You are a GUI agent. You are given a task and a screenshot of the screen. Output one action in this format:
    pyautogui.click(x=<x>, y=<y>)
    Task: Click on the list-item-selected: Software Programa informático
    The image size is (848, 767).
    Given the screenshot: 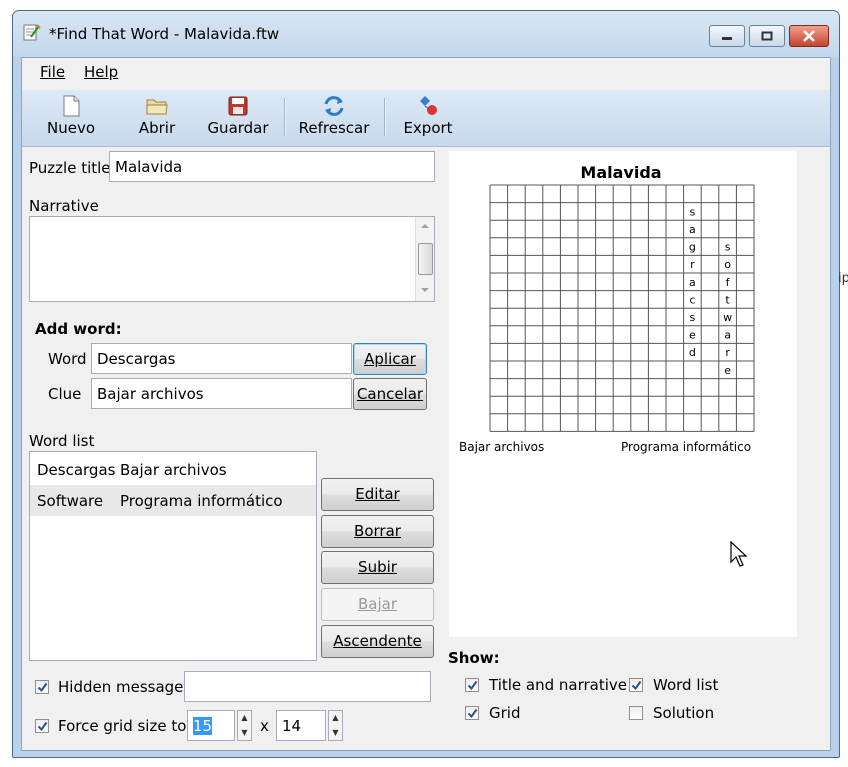 What is the action you would take?
    pyautogui.click(x=173, y=500)
    